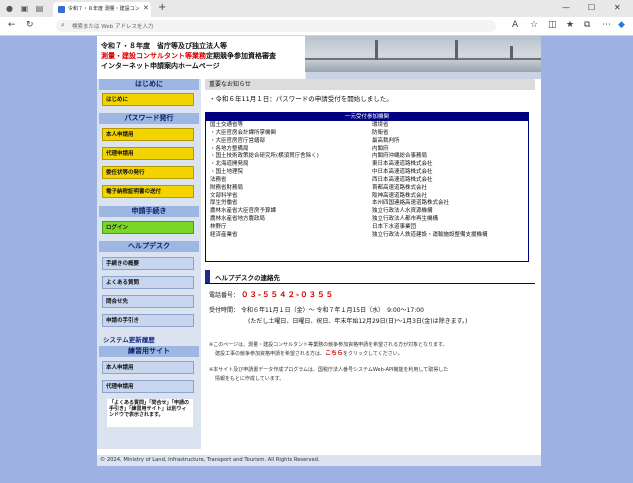  I want to click on tax-cert-button: 電子納税証明書の送付, so click(148, 191).